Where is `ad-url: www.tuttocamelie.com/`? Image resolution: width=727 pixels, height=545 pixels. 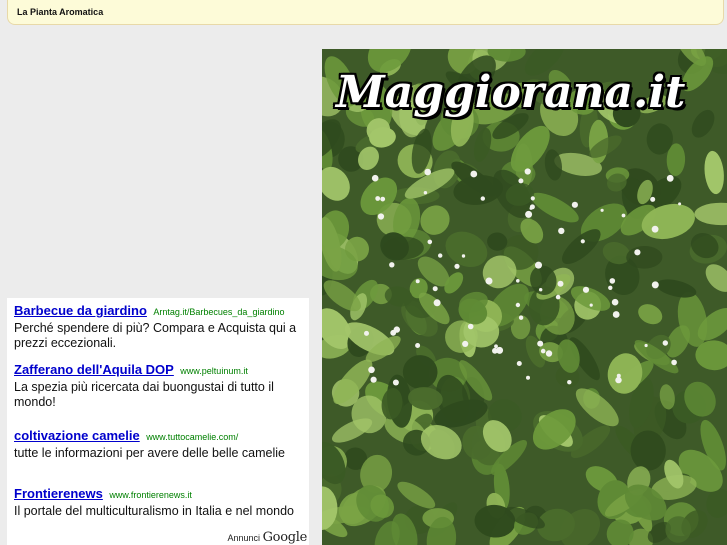 ad-url: www.tuttocamelie.com/ is located at coordinates (192, 437).